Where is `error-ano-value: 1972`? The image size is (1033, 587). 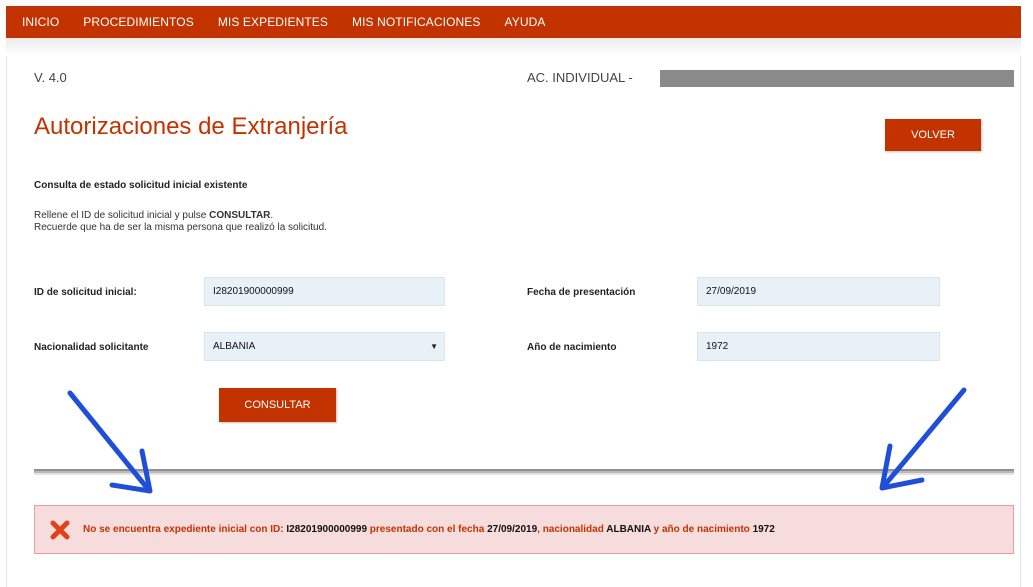
error-ano-value: 1972 is located at coordinates (763, 529).